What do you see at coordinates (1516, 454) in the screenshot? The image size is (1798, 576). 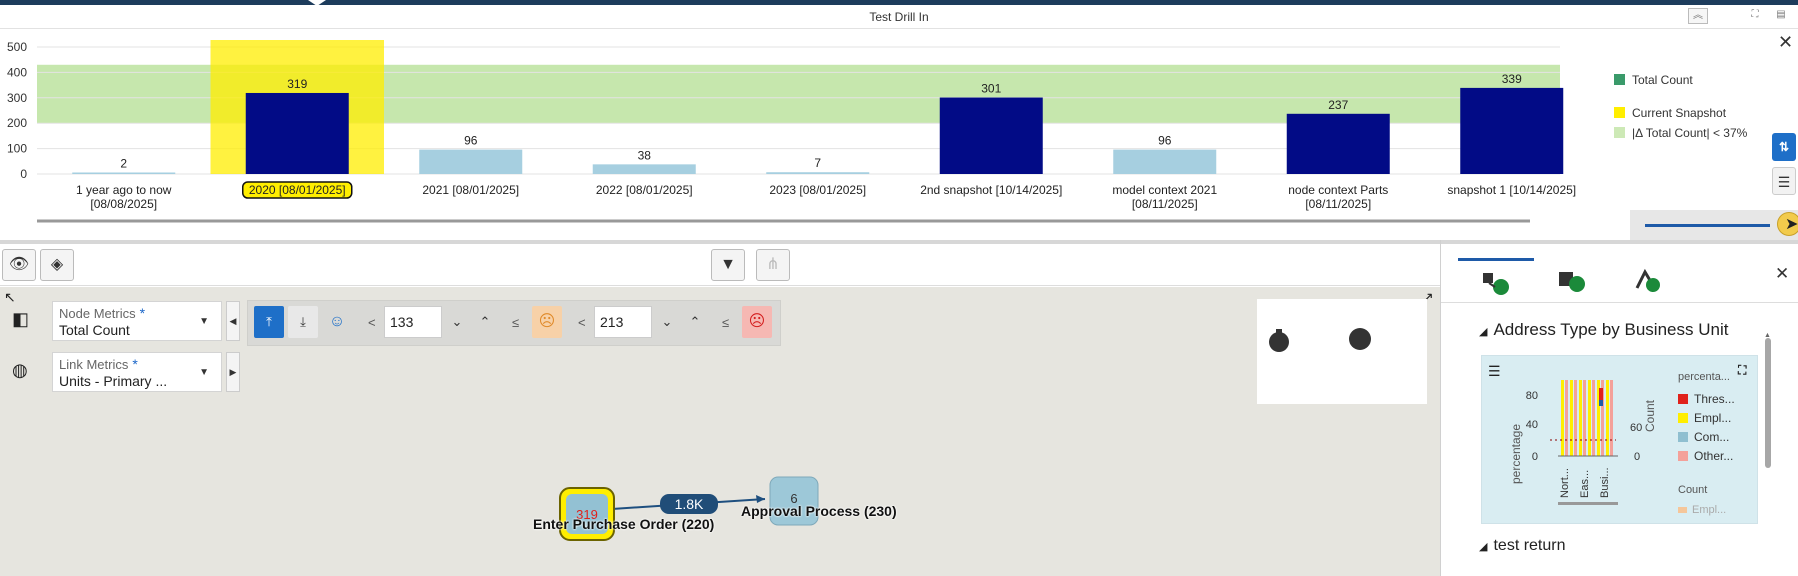 I see `mini-y-label: percentage` at bounding box center [1516, 454].